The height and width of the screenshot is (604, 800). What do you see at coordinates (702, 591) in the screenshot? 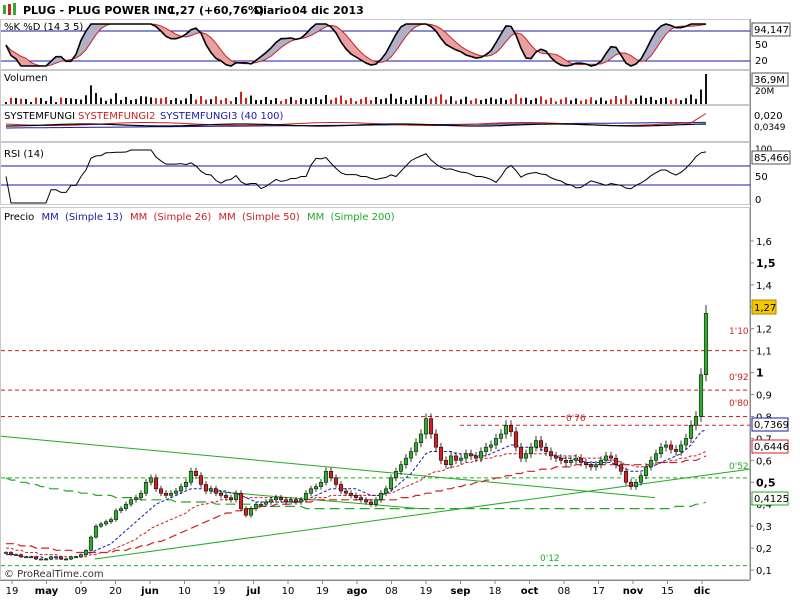
I see `x-axis-label: dic` at bounding box center [702, 591].